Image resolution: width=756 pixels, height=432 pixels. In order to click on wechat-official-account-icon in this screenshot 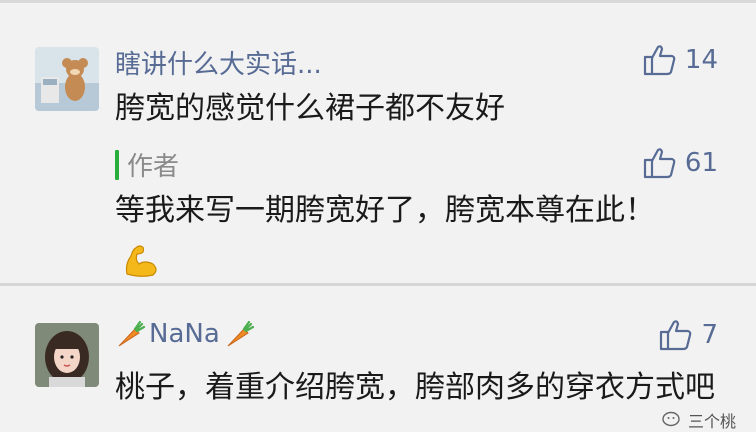, I will do `click(671, 419)`.